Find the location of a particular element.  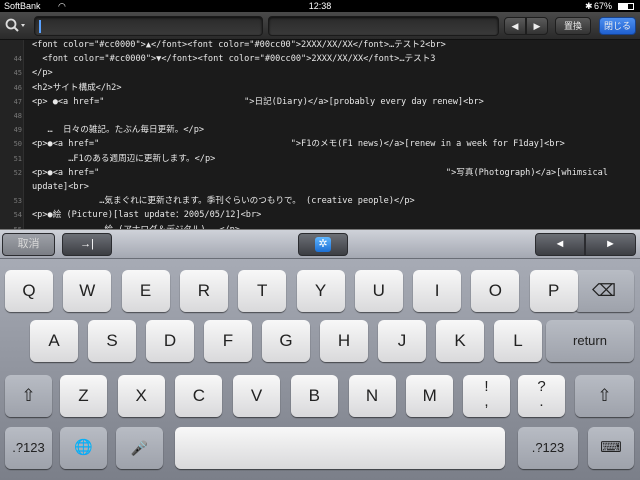

key-y: Y is located at coordinates (320, 291).